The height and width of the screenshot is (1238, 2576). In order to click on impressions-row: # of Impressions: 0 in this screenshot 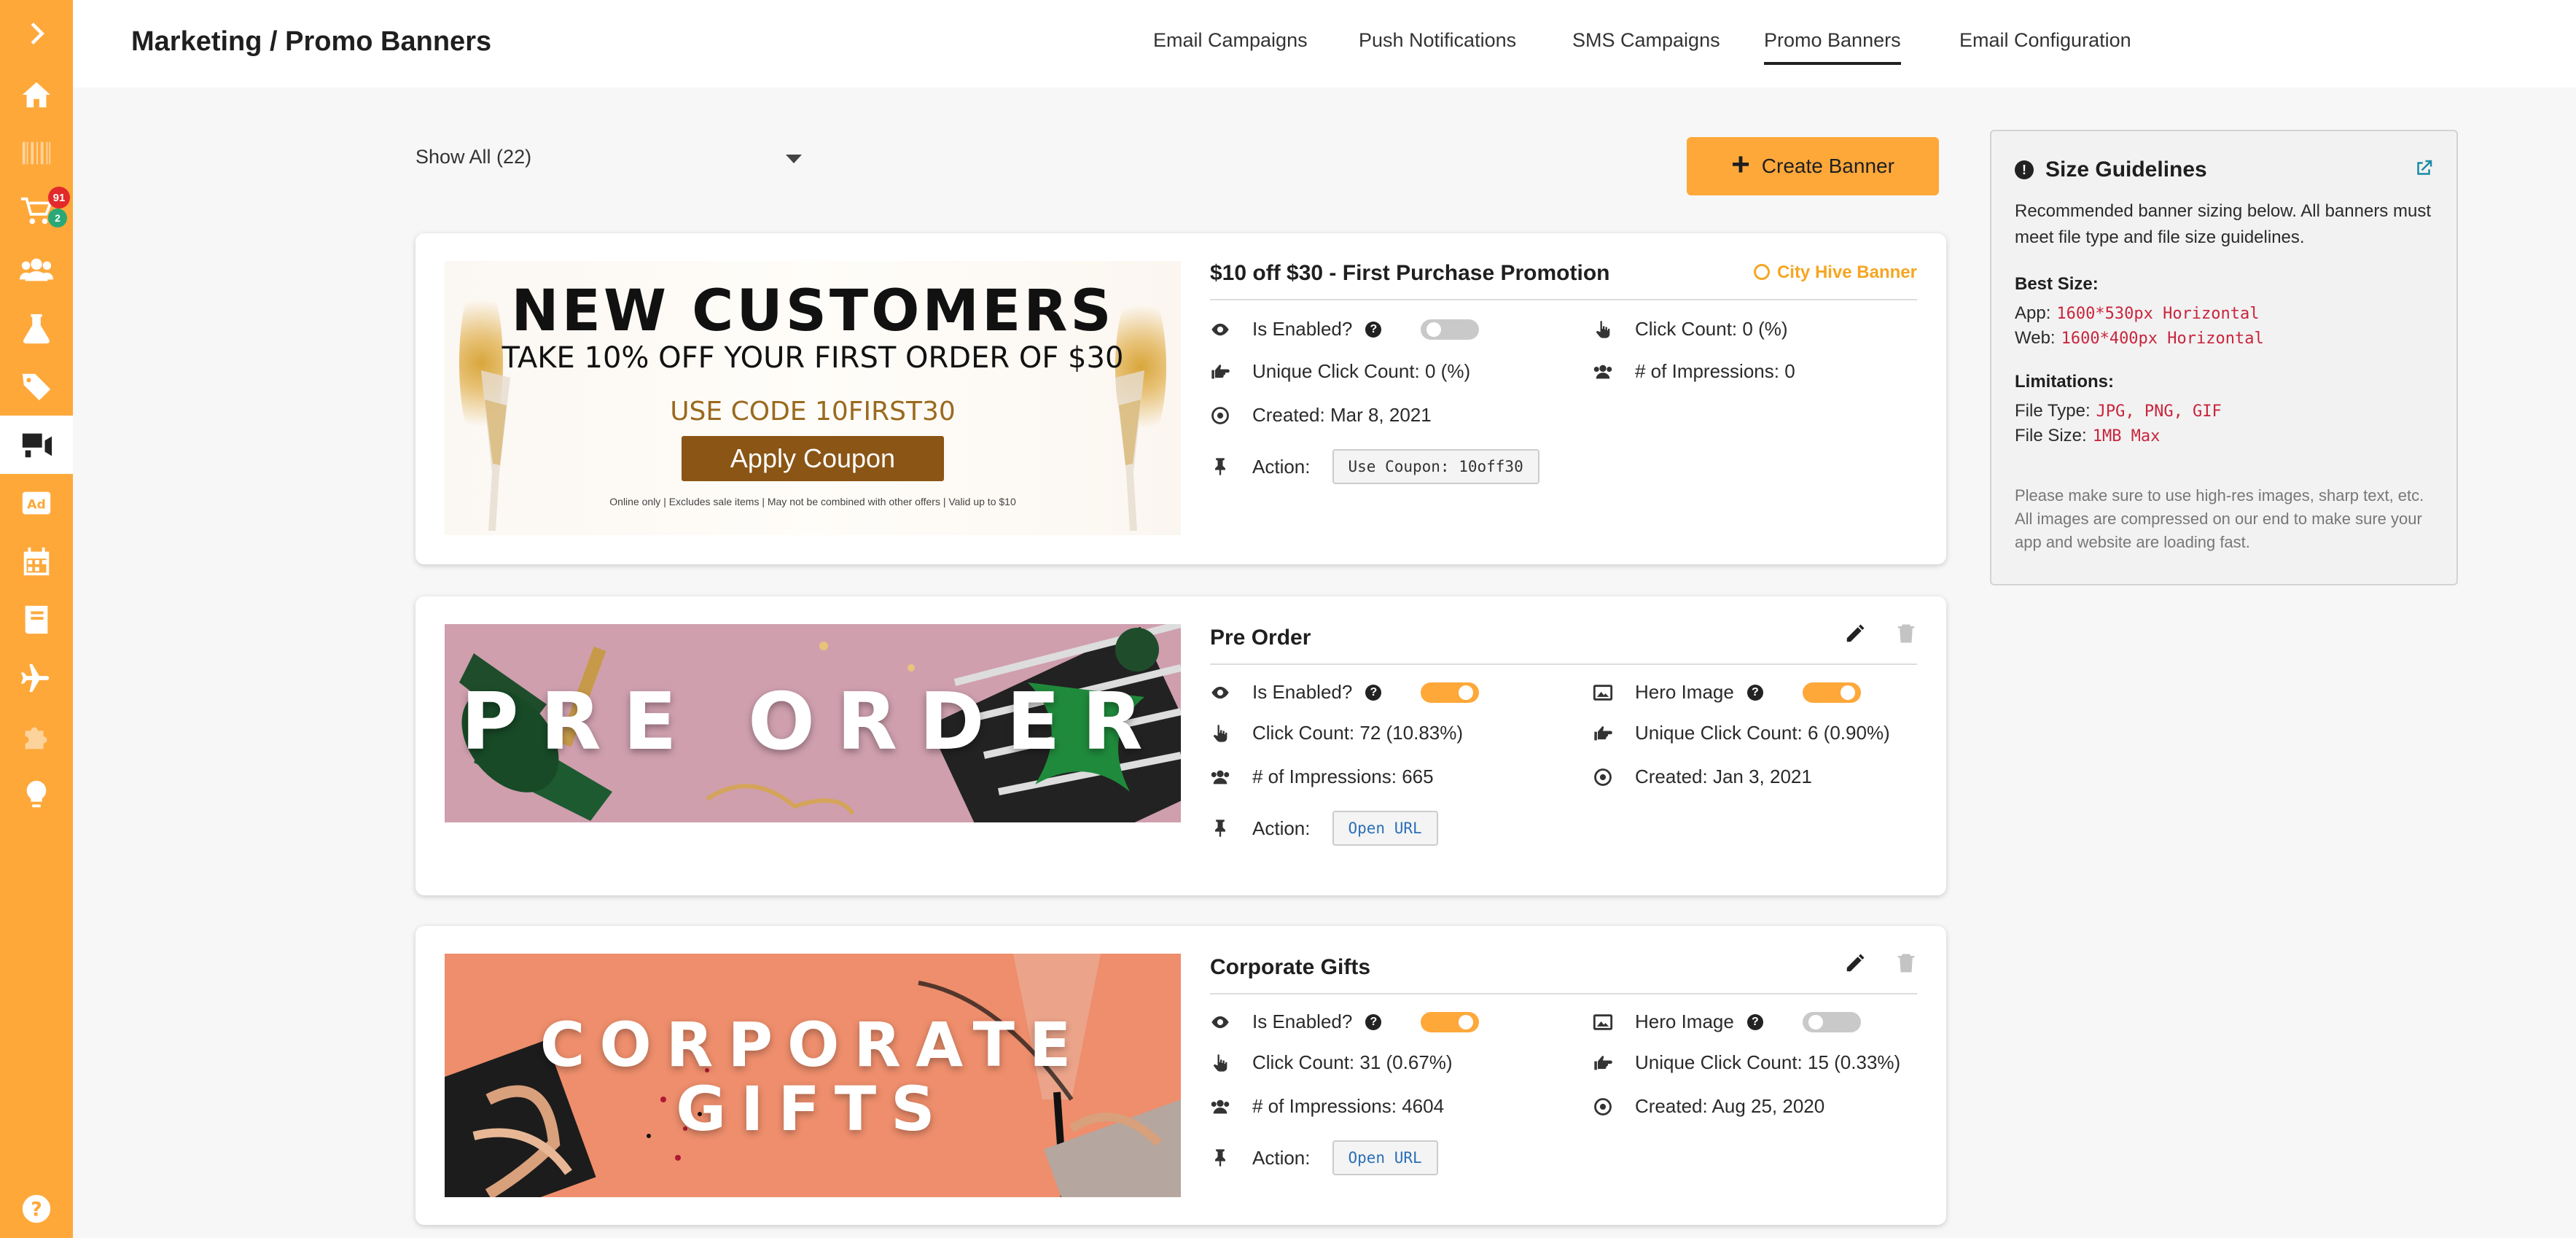, I will do `click(1694, 371)`.